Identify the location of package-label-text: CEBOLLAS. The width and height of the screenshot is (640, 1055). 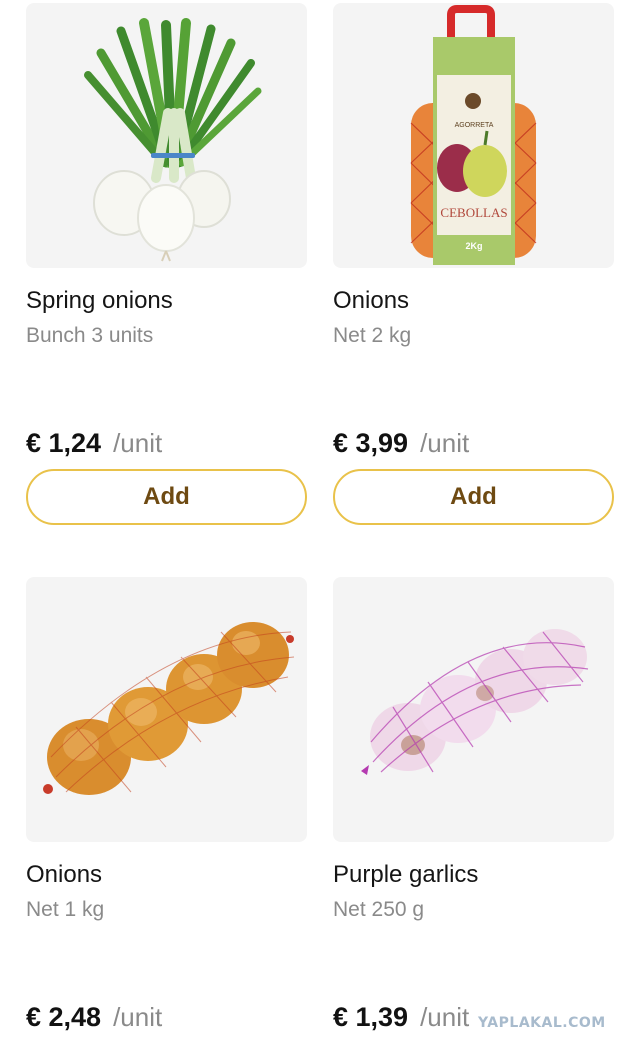
(473, 212).